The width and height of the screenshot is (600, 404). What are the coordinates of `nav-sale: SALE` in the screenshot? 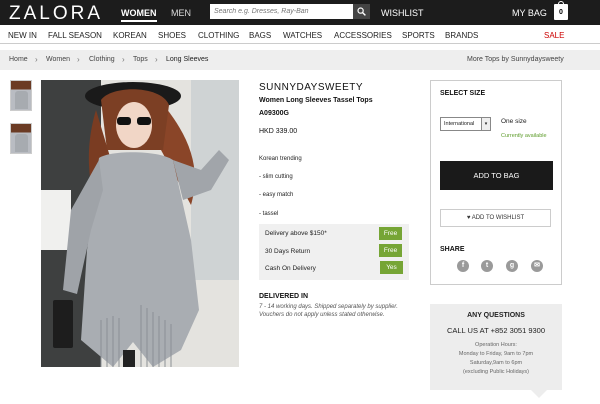 It's located at (554, 35).